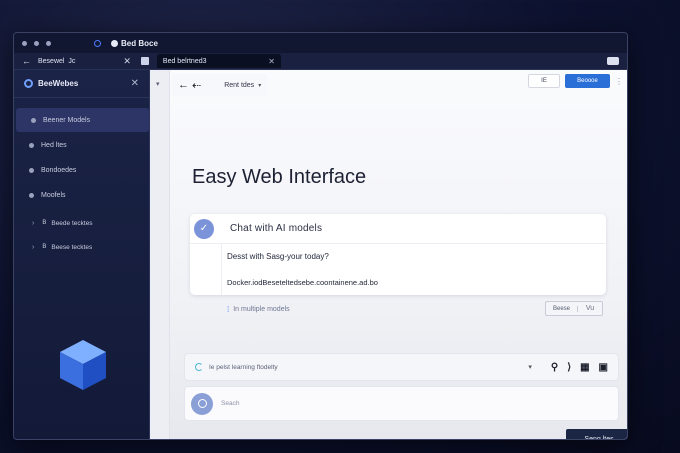 This screenshot has width=680, height=453. What do you see at coordinates (613, 61) in the screenshot?
I see `extensions-icon` at bounding box center [613, 61].